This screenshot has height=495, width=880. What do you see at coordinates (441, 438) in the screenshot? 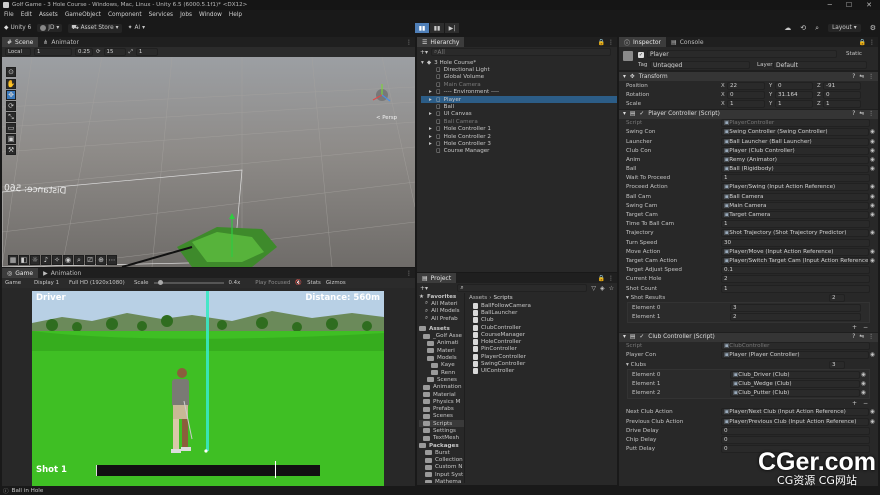
I see `folder-tree-item: TextMesh` at bounding box center [441, 438].